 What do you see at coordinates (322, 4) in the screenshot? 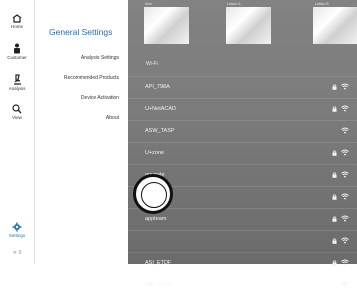
I see `thumb-label: Lesion B` at bounding box center [322, 4].